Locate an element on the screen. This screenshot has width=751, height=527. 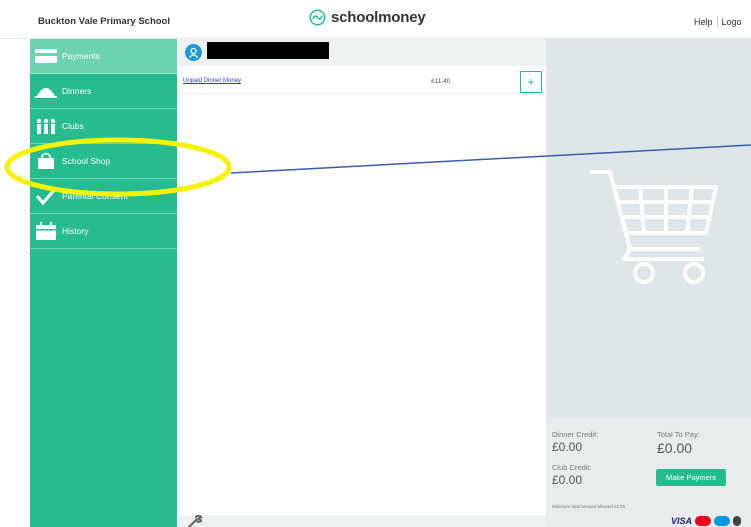
bottom-toolbar is located at coordinates (361, 521).